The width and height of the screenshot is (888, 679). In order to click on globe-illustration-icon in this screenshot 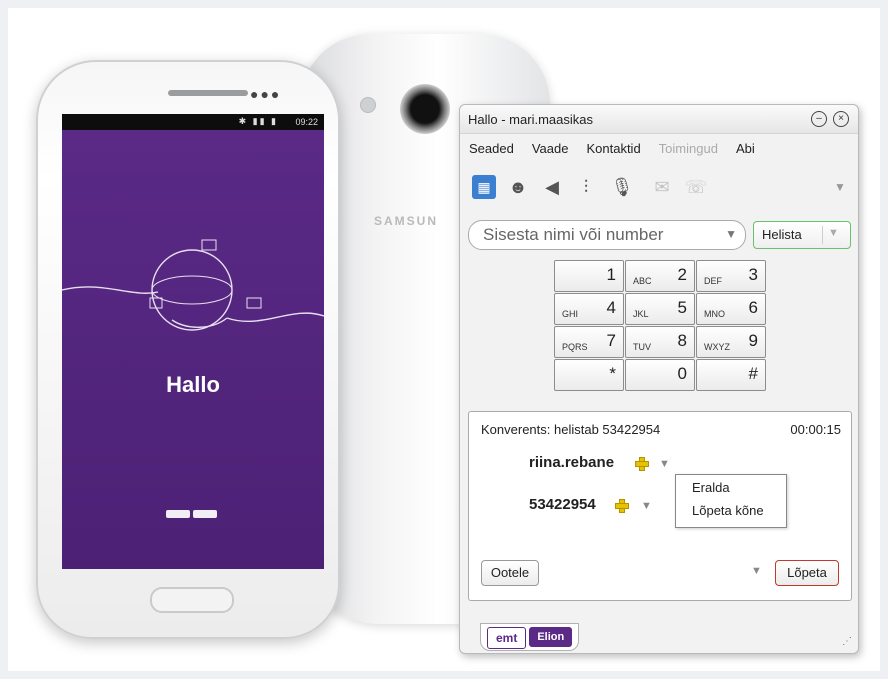, I will do `click(193, 285)`.